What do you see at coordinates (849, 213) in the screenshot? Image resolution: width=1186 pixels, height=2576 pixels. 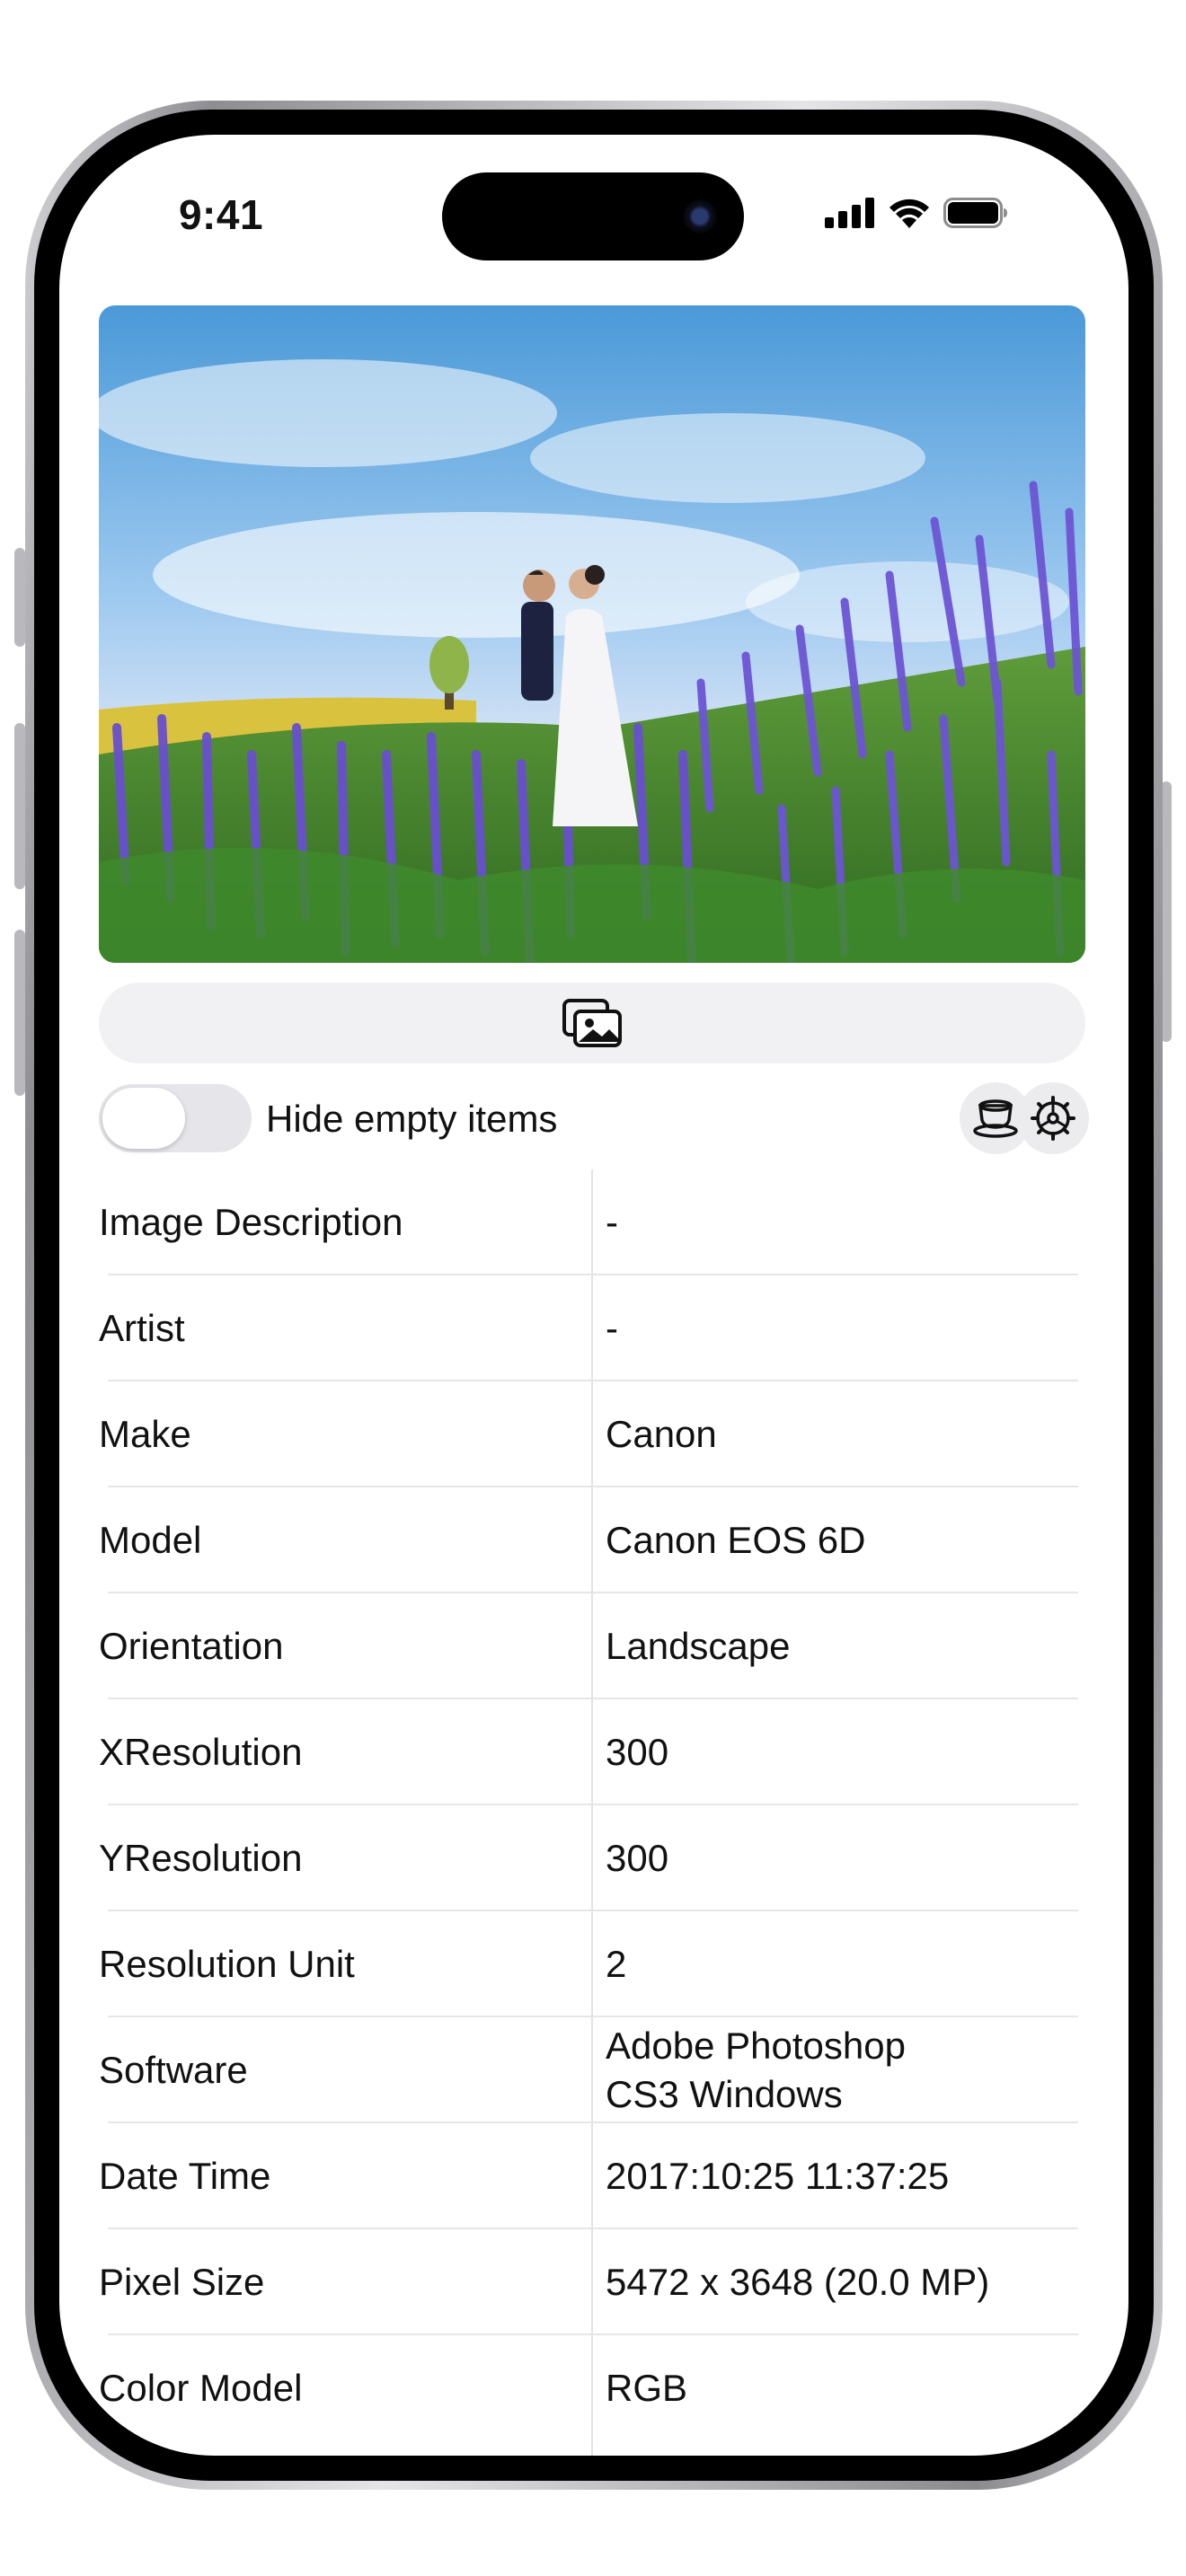 I see `cellular-signal-icon` at bounding box center [849, 213].